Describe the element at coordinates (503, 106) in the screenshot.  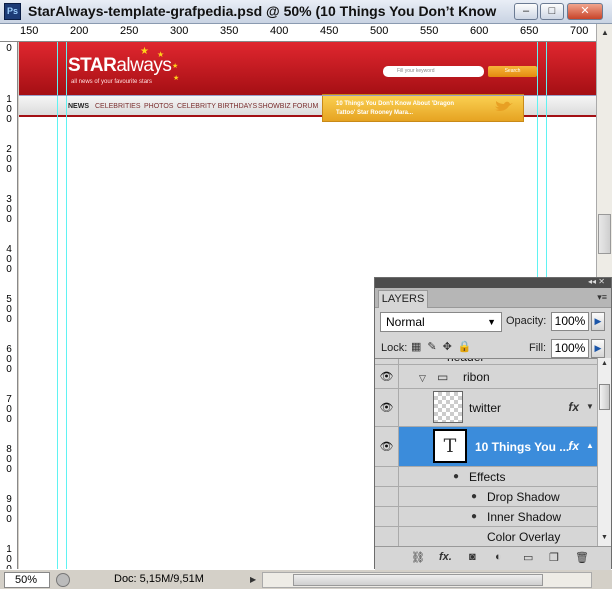
I see `twitter-bird-icon` at that location.